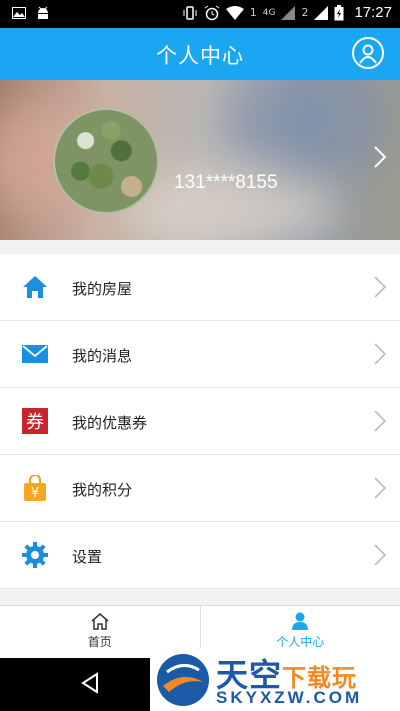  I want to click on menu-item-points: ¥ 我的积分, so click(200, 488).